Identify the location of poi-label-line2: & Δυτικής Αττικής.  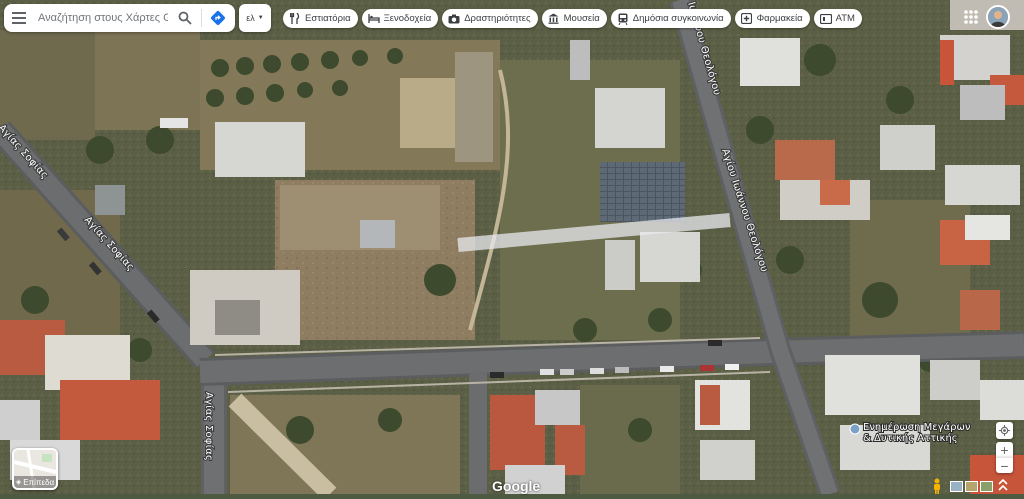
(910, 438).